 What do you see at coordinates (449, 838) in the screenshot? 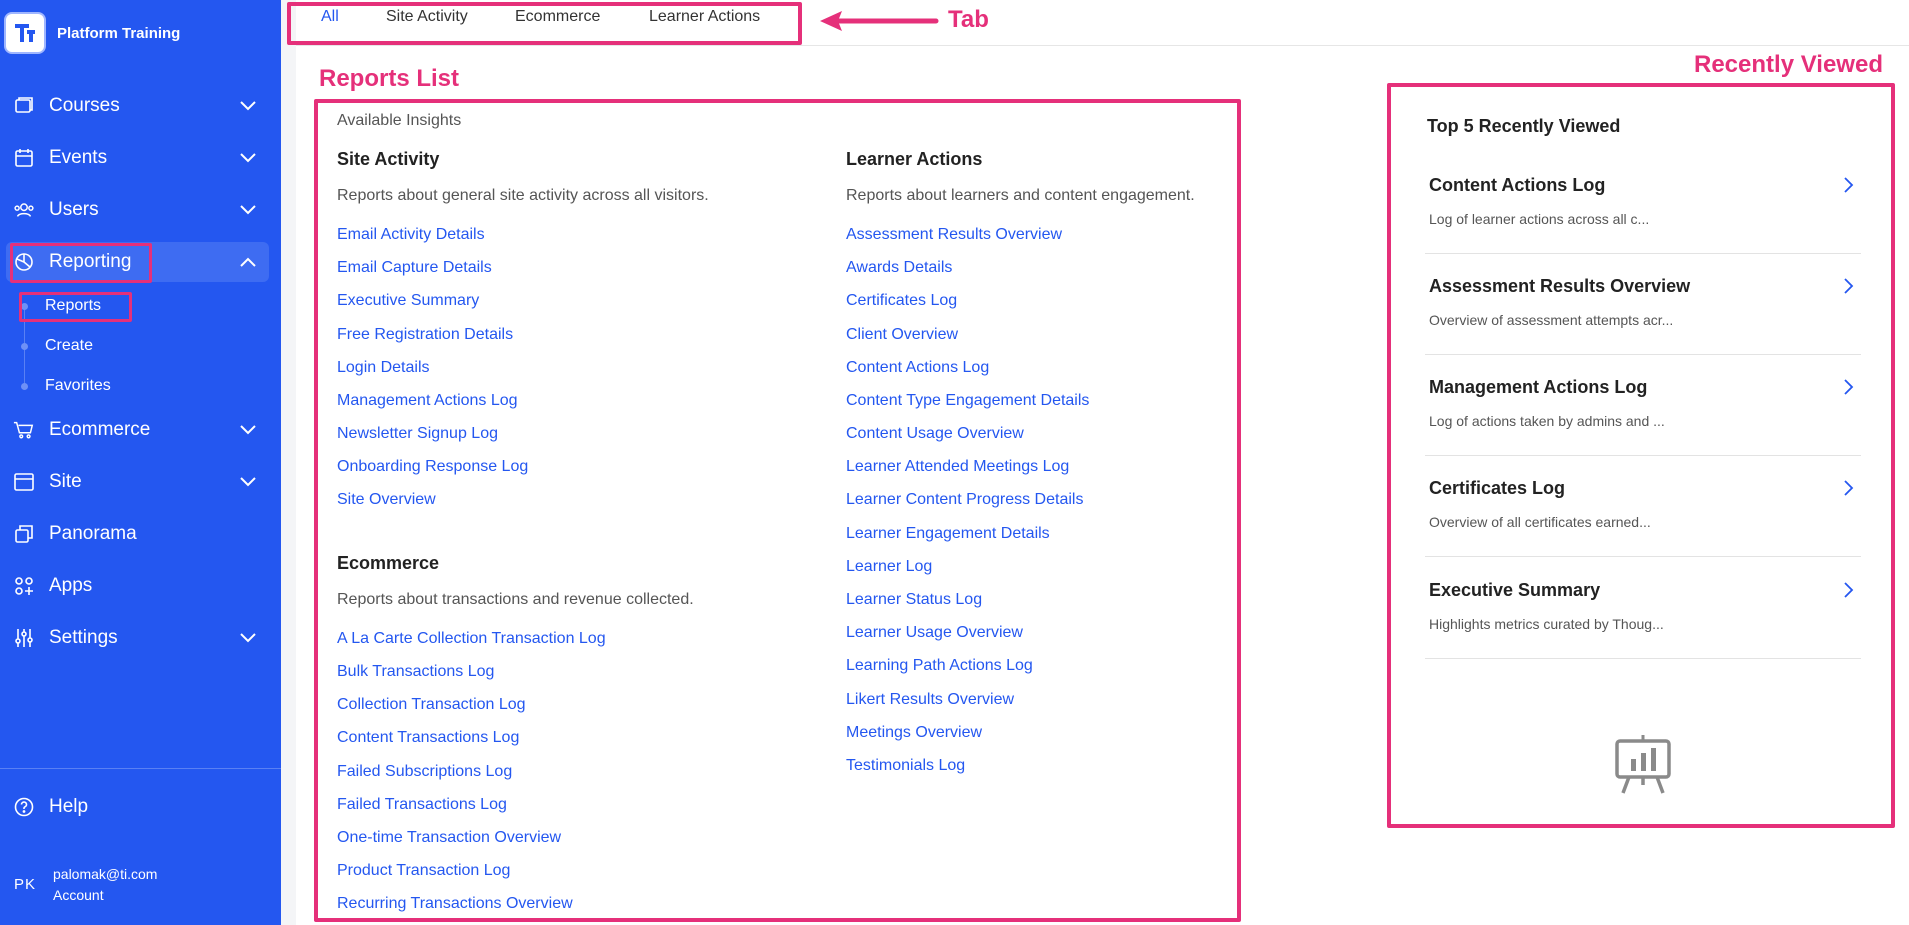
I see `report-link: One-time Transaction Overview` at bounding box center [449, 838].